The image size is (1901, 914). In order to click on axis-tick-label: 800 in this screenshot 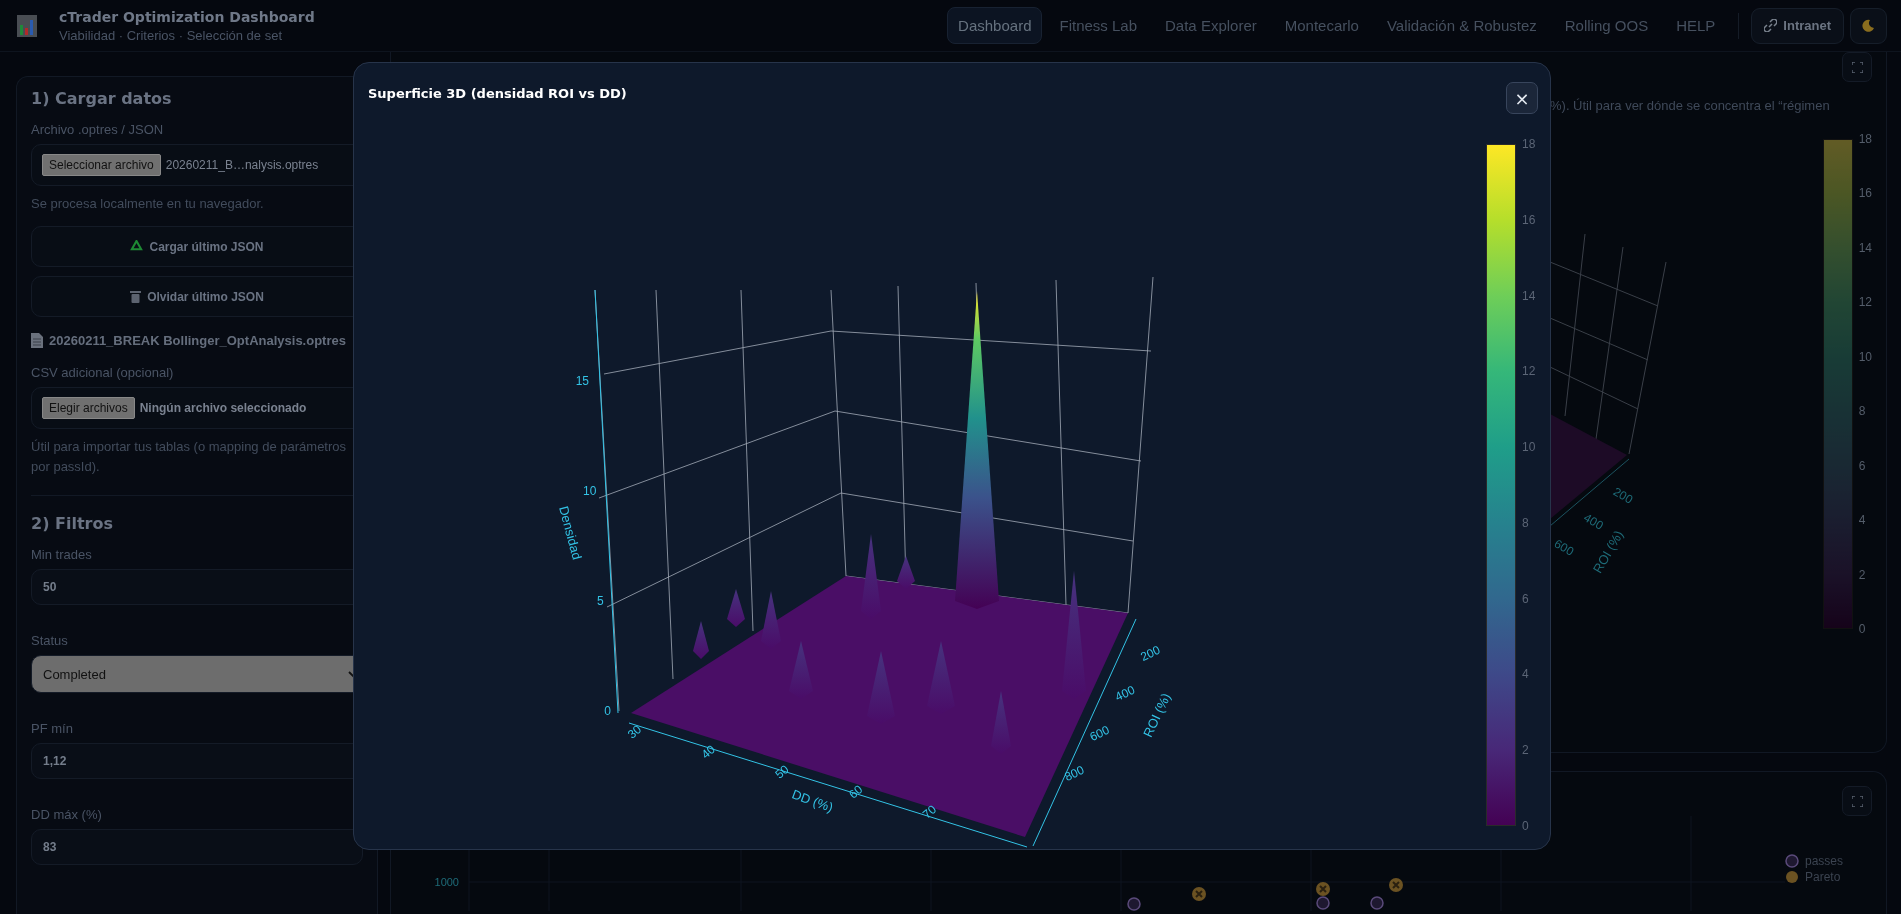, I will do `click(1074, 773)`.